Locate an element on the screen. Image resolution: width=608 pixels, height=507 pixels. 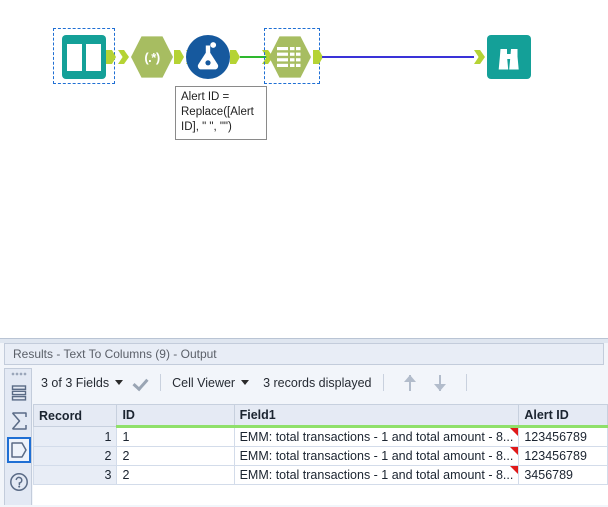
results-icon-rail is located at coordinates (18, 436).